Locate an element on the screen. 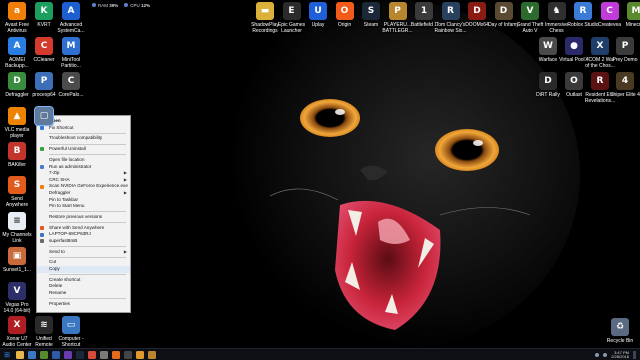 The height and width of the screenshot is (360, 640). menu-item-properties: Properties is located at coordinates (83, 304).